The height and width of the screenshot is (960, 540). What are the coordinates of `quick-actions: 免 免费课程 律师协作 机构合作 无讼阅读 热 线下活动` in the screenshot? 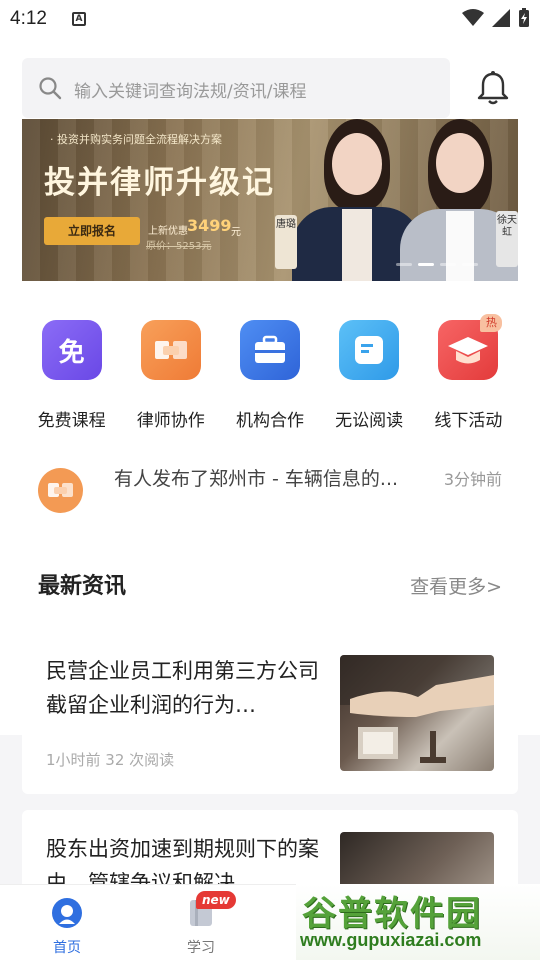 It's located at (270, 372).